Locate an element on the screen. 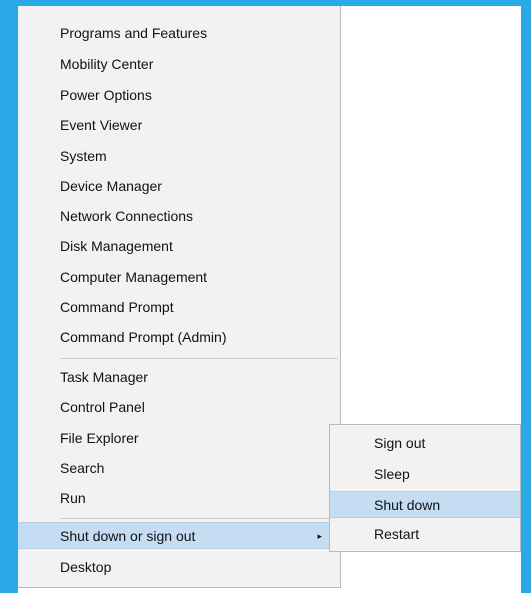 The height and width of the screenshot is (593, 531). menu-item-mobility-center: Mobility Center is located at coordinates (179, 64).